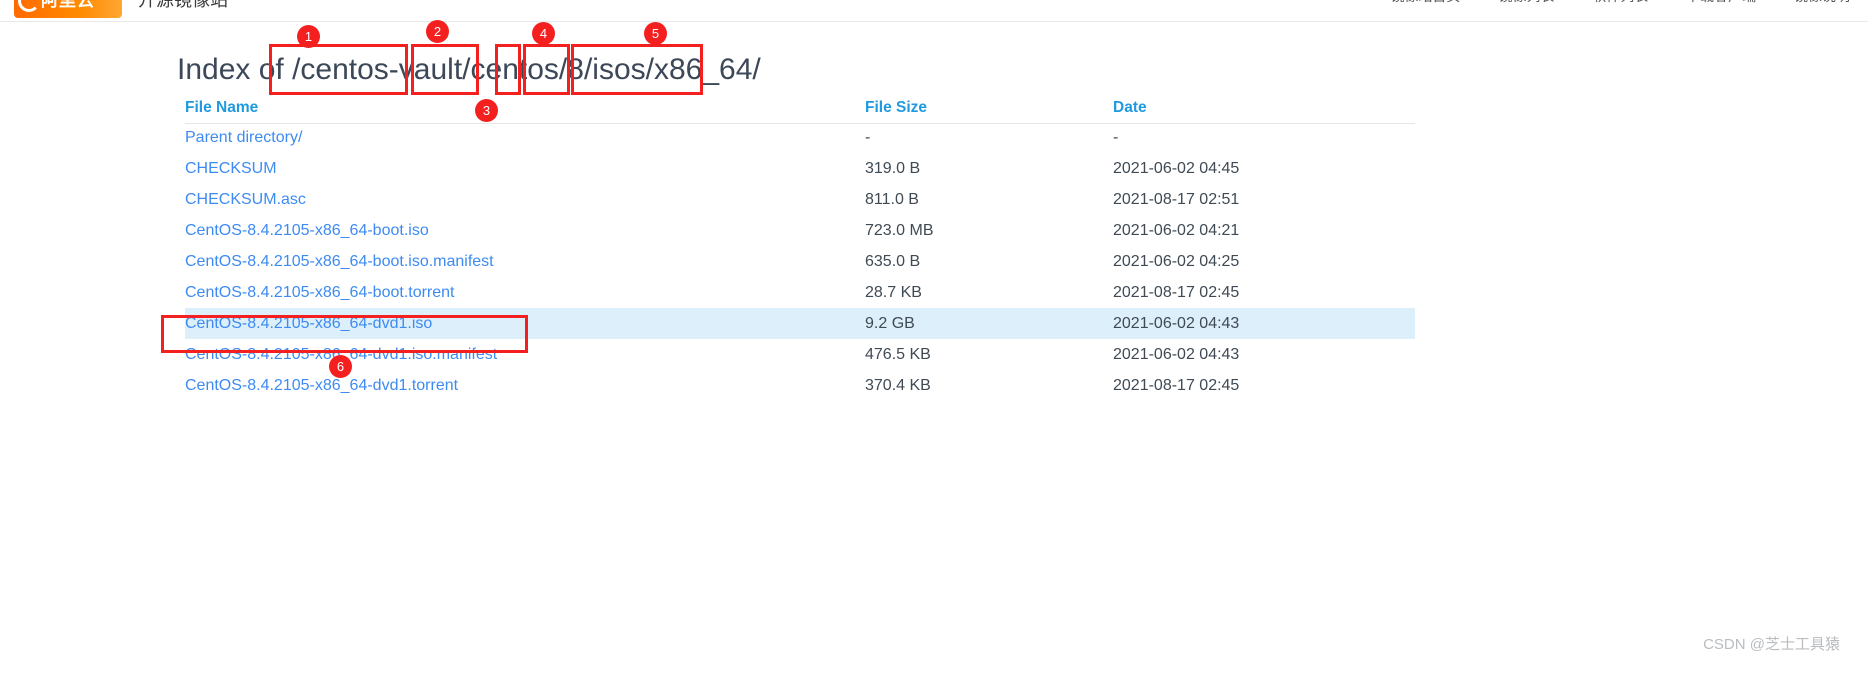 The height and width of the screenshot is (676, 1868). Describe the element at coordinates (985, 108) in the screenshot. I see `column-header-file-size: File Size` at that location.